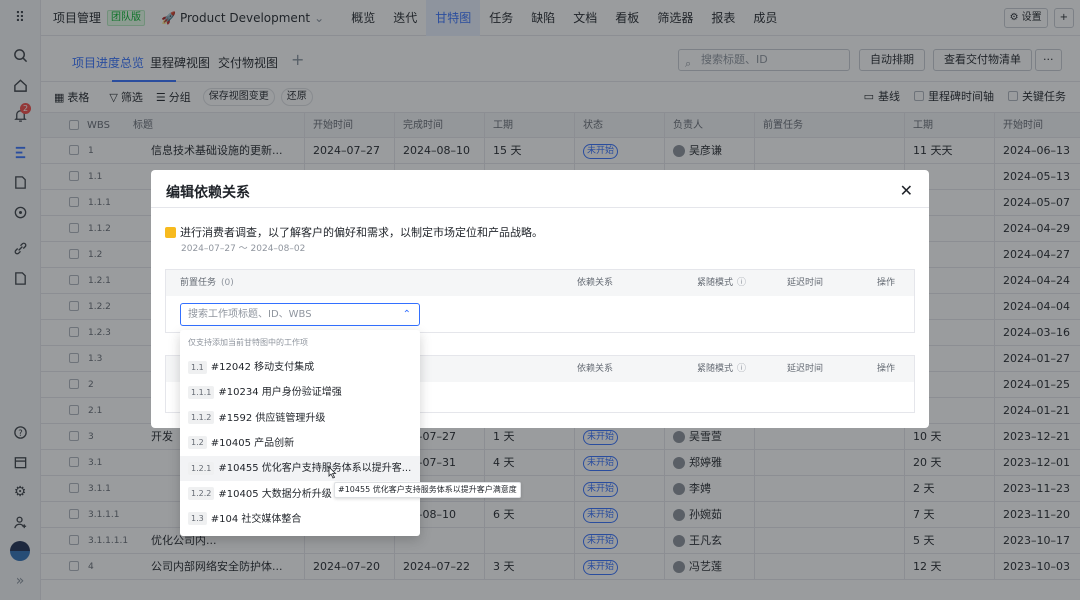 This screenshot has height=600, width=1080. What do you see at coordinates (197, 367) in the screenshot?
I see `option-wbs: 1.1` at bounding box center [197, 367].